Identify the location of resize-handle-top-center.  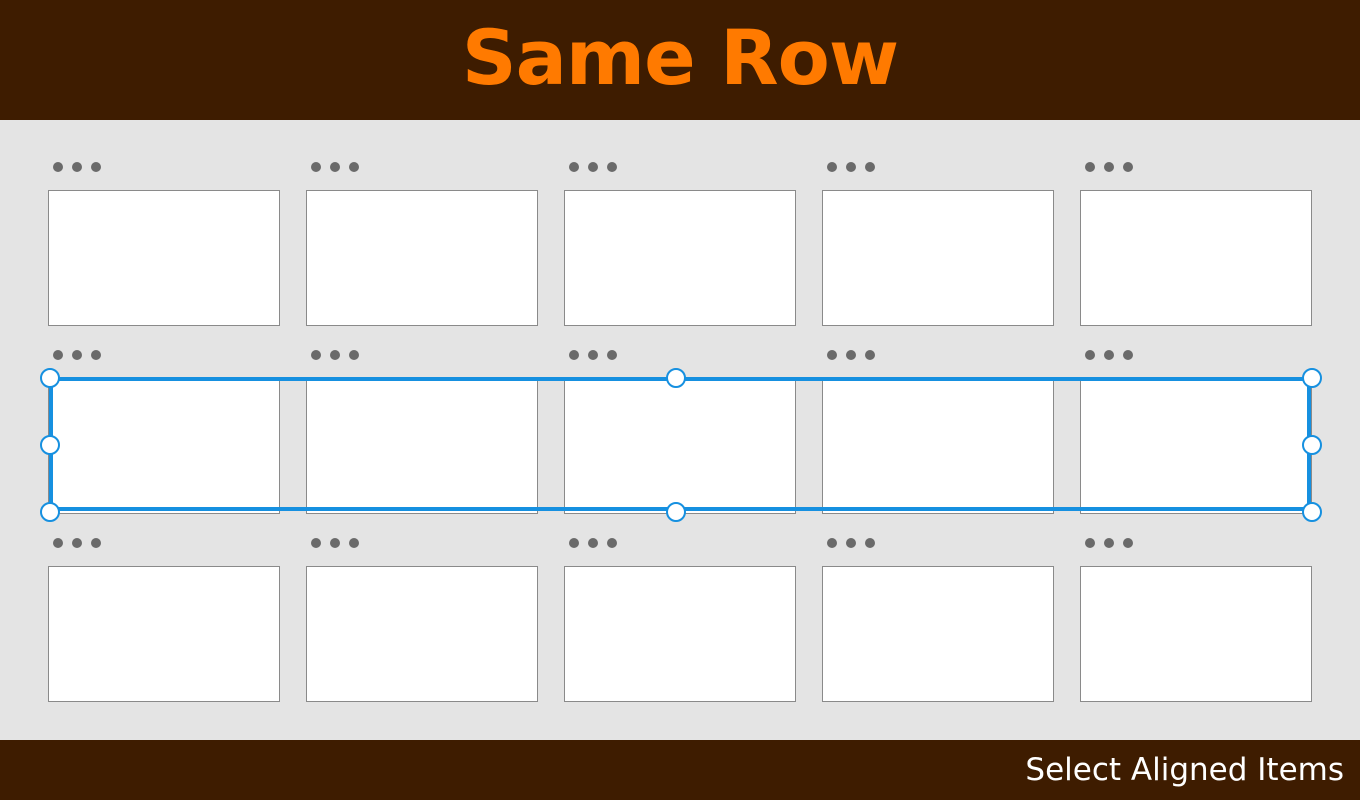
(676, 378).